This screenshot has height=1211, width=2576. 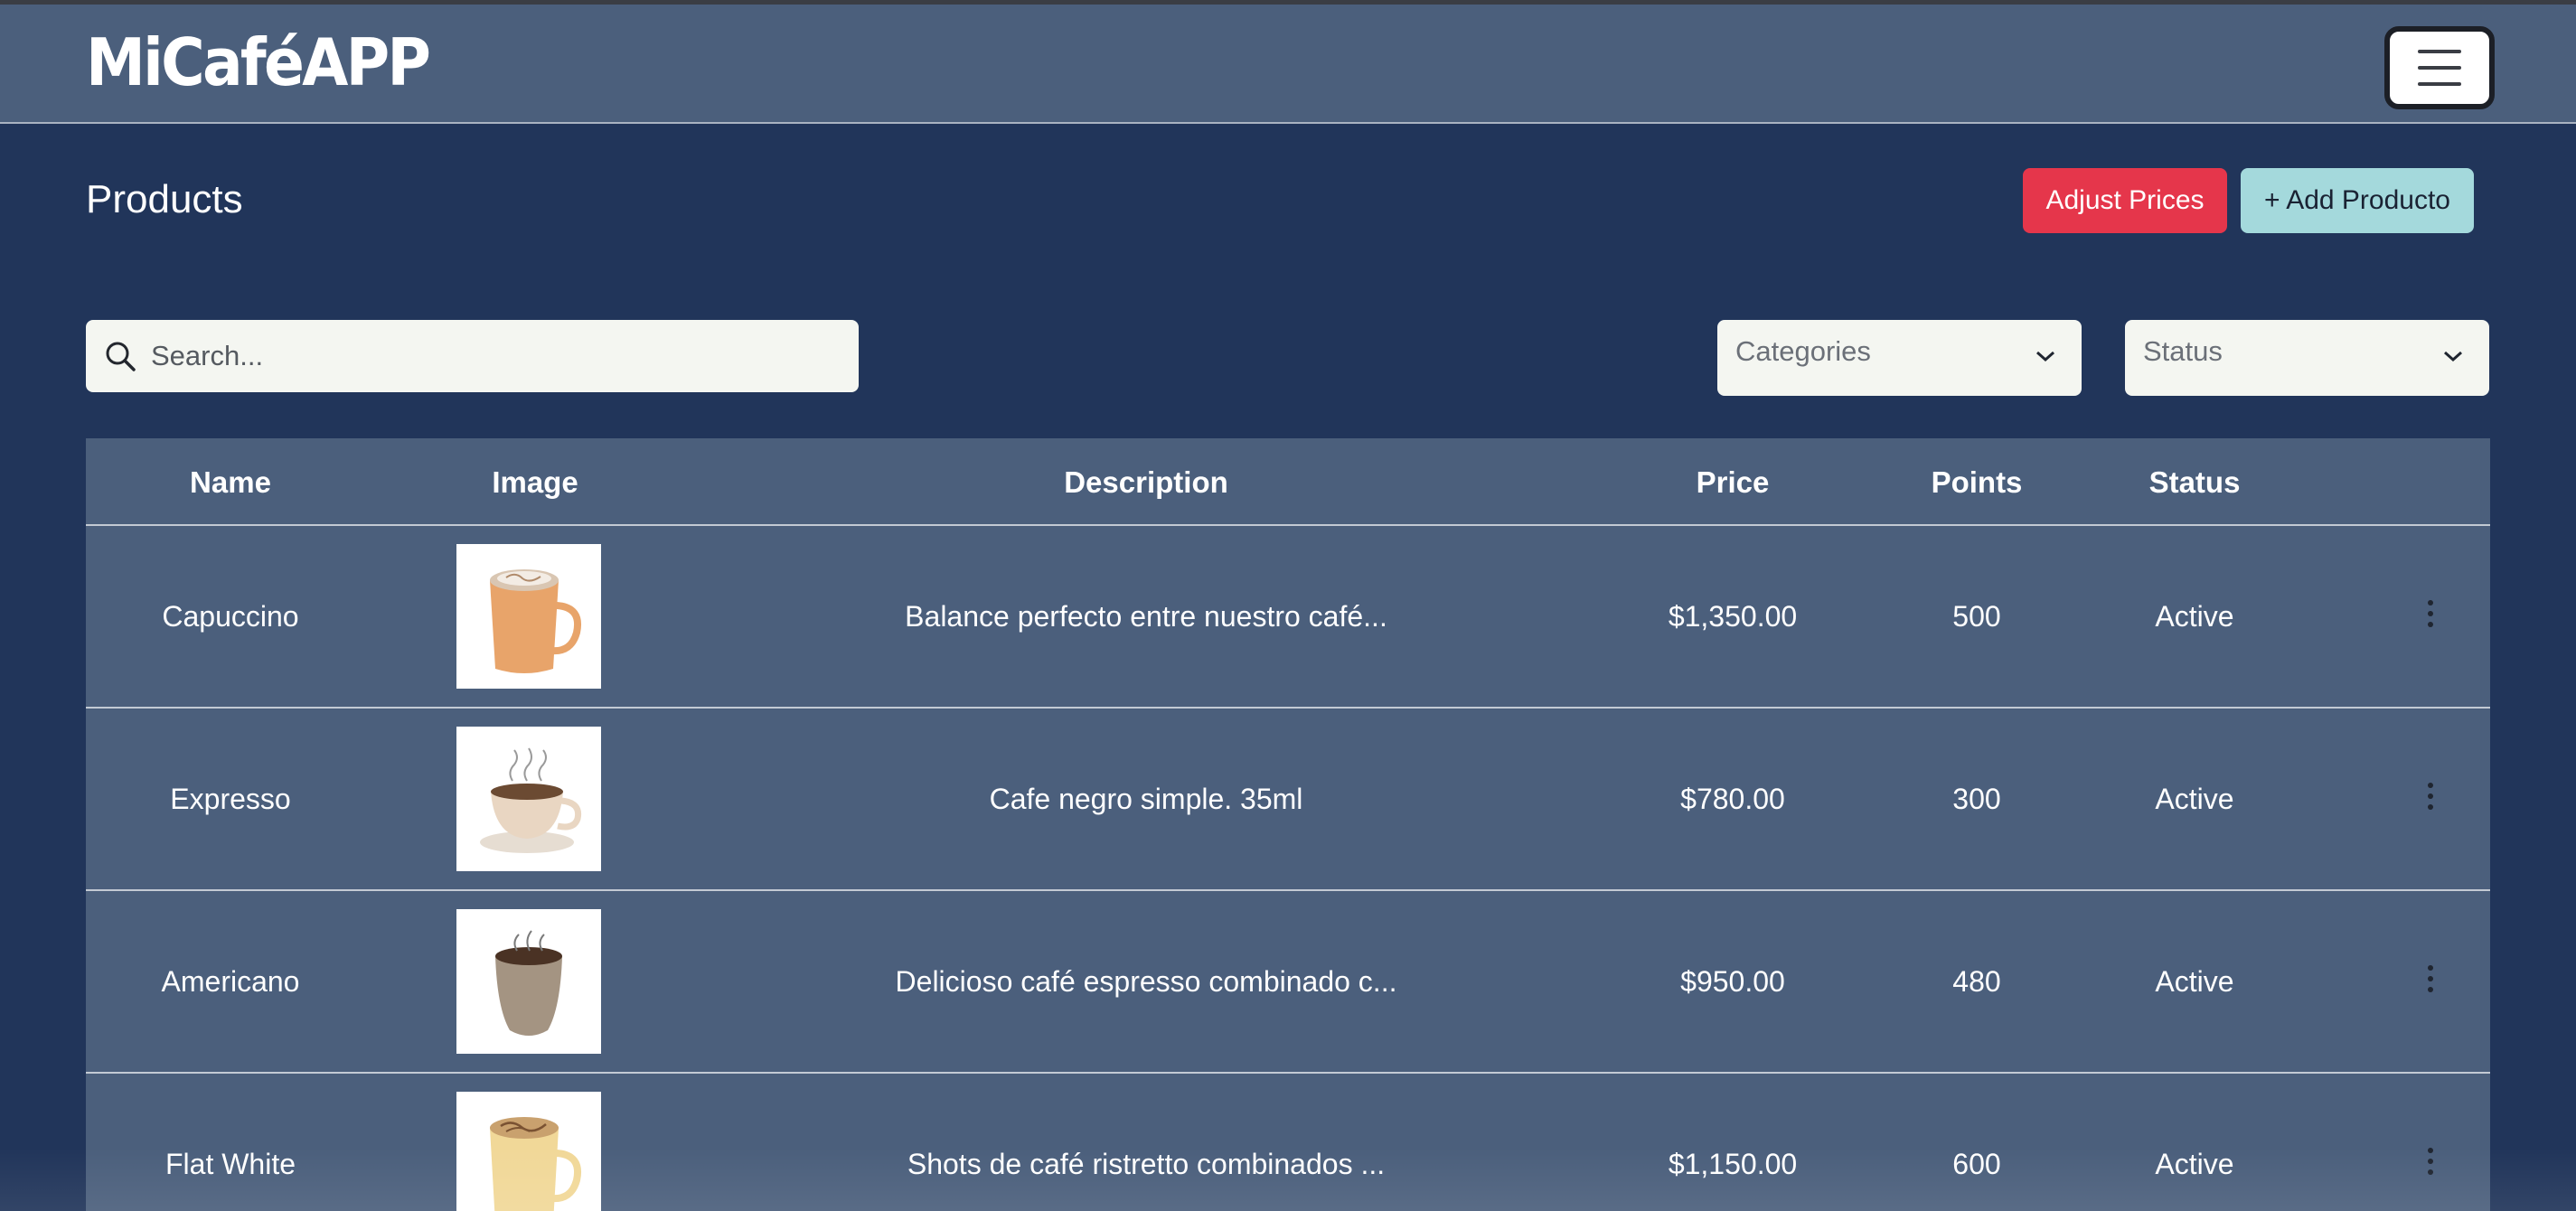 I want to click on header-name: Name, so click(x=231, y=482).